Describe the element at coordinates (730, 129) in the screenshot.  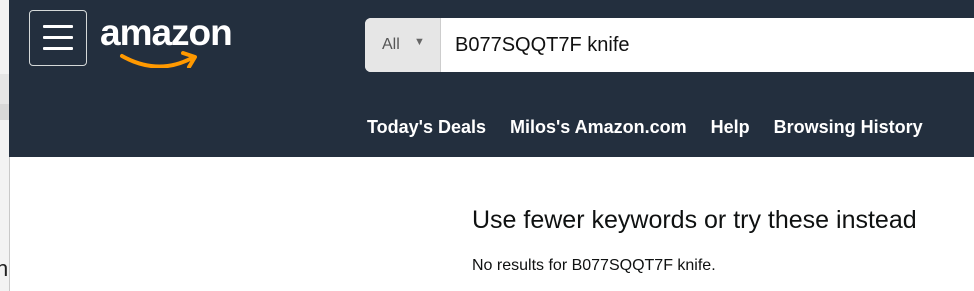
I see `nav-link-help: Help` at that location.